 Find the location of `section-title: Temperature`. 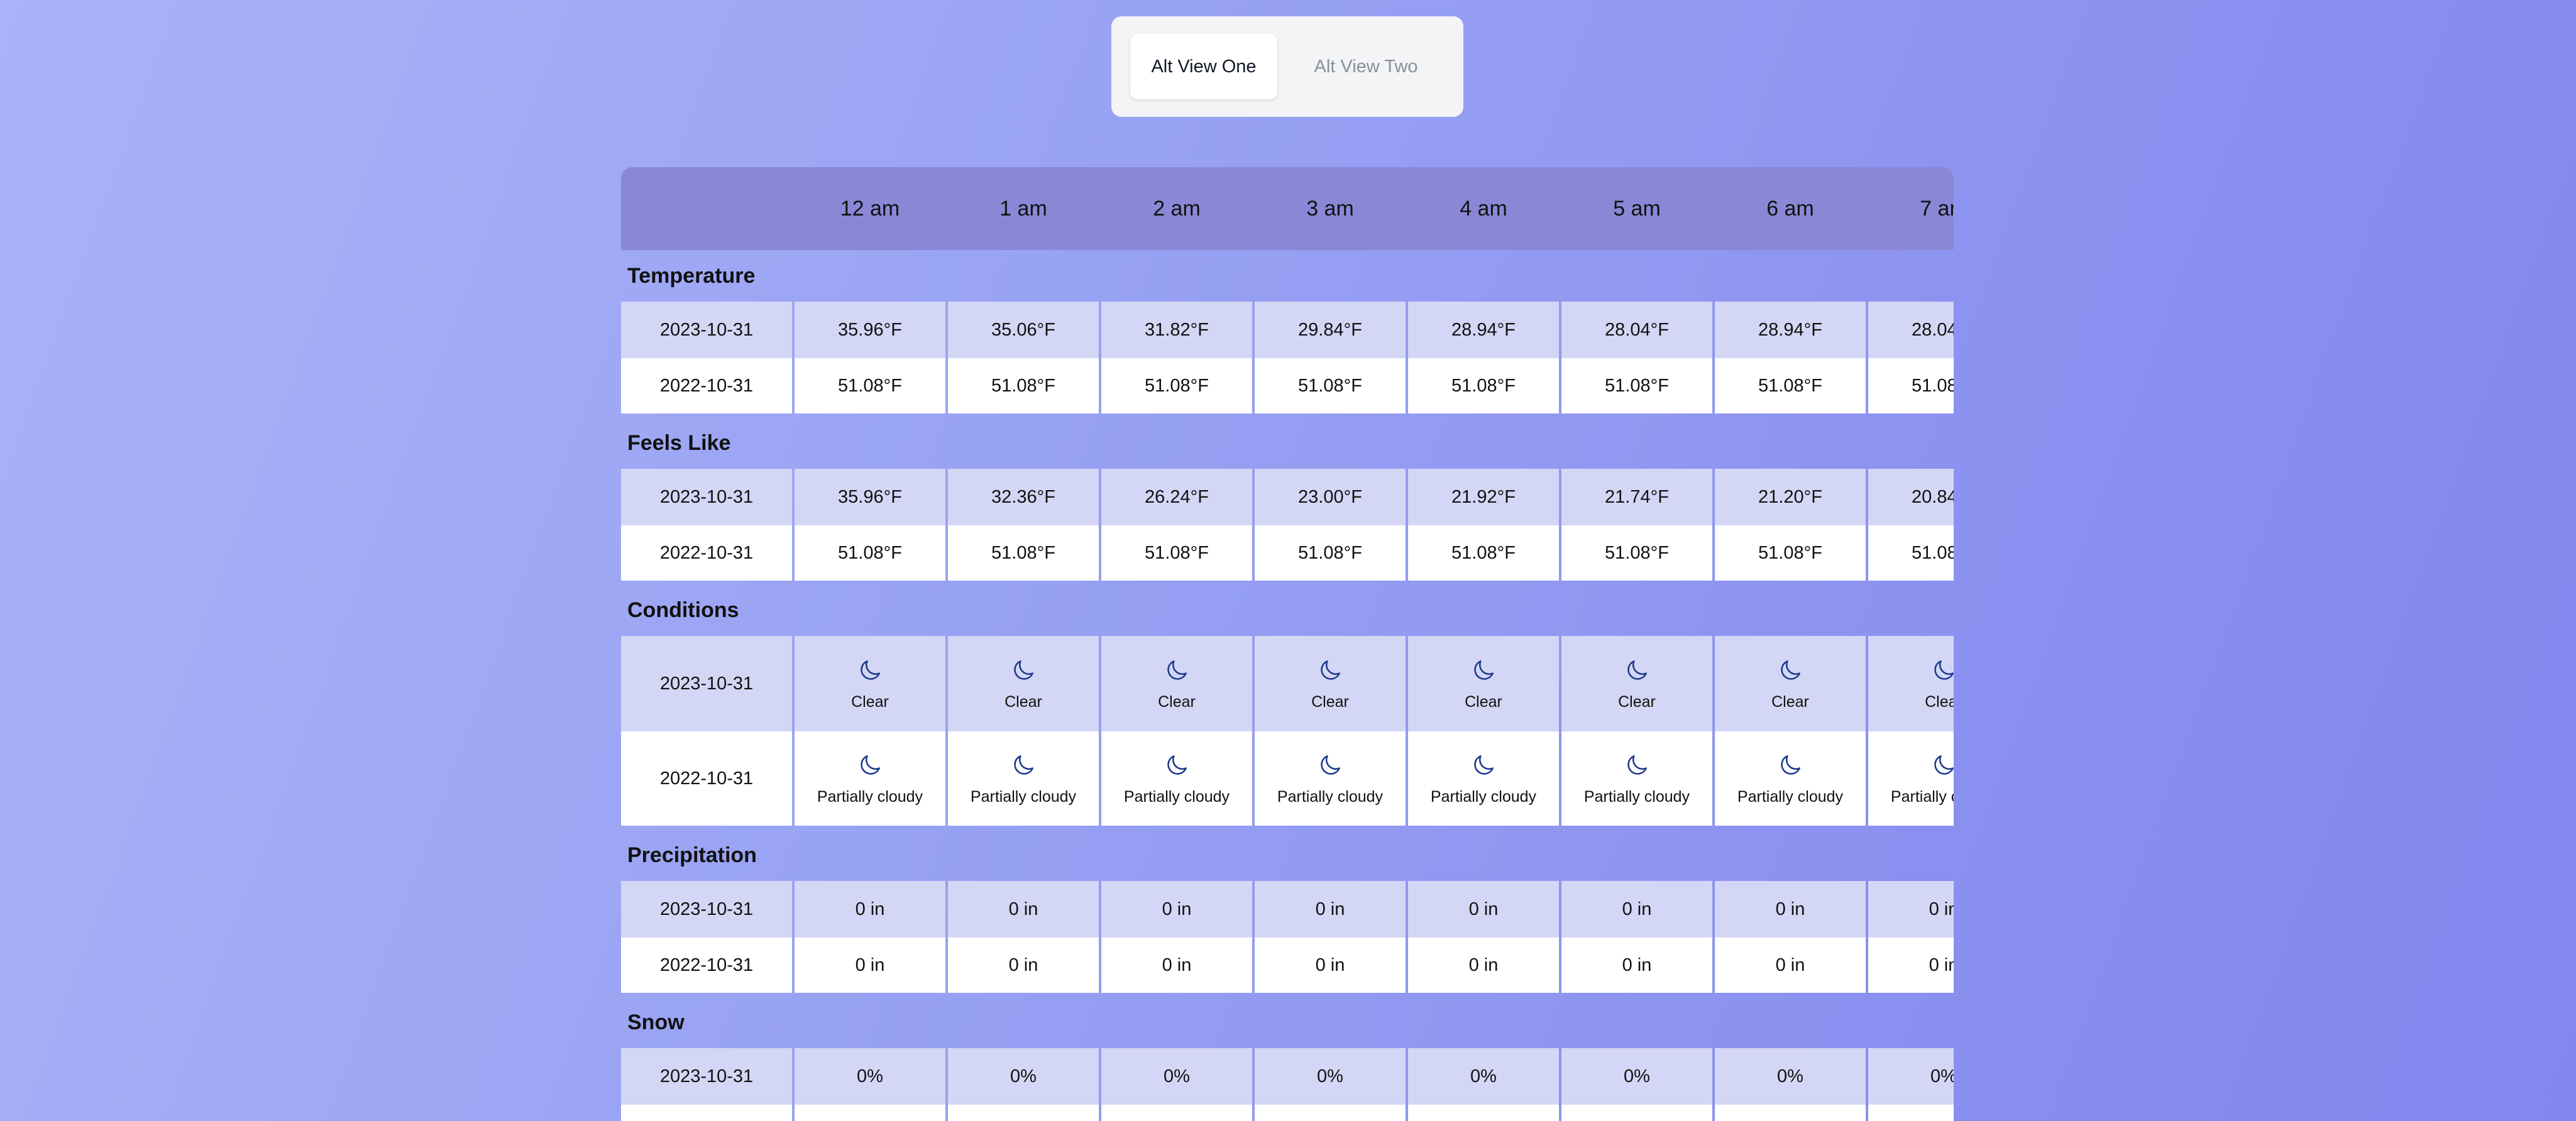

section-title: Temperature is located at coordinates (692, 276).